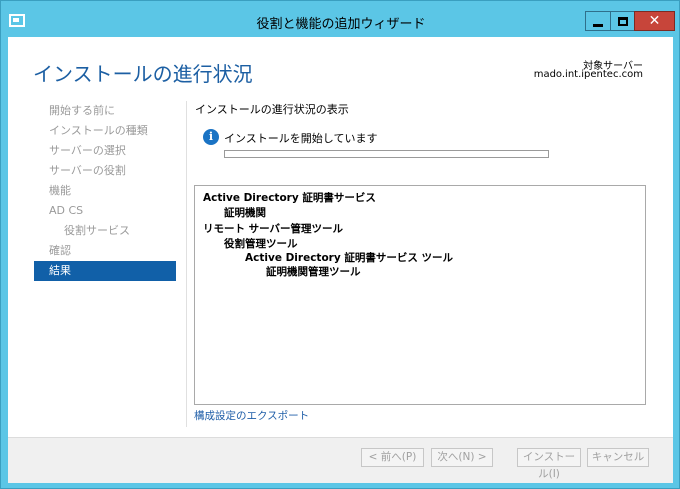  What do you see at coordinates (251, 415) in the screenshot?
I see `export-settings-link: 構成設定のエクスポート` at bounding box center [251, 415].